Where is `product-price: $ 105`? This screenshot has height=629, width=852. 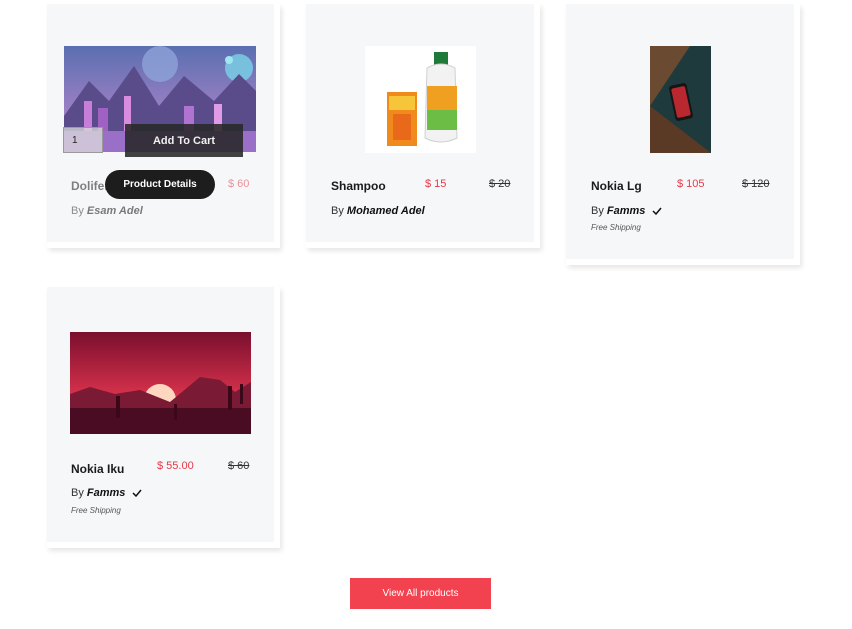 product-price: $ 105 is located at coordinates (691, 184).